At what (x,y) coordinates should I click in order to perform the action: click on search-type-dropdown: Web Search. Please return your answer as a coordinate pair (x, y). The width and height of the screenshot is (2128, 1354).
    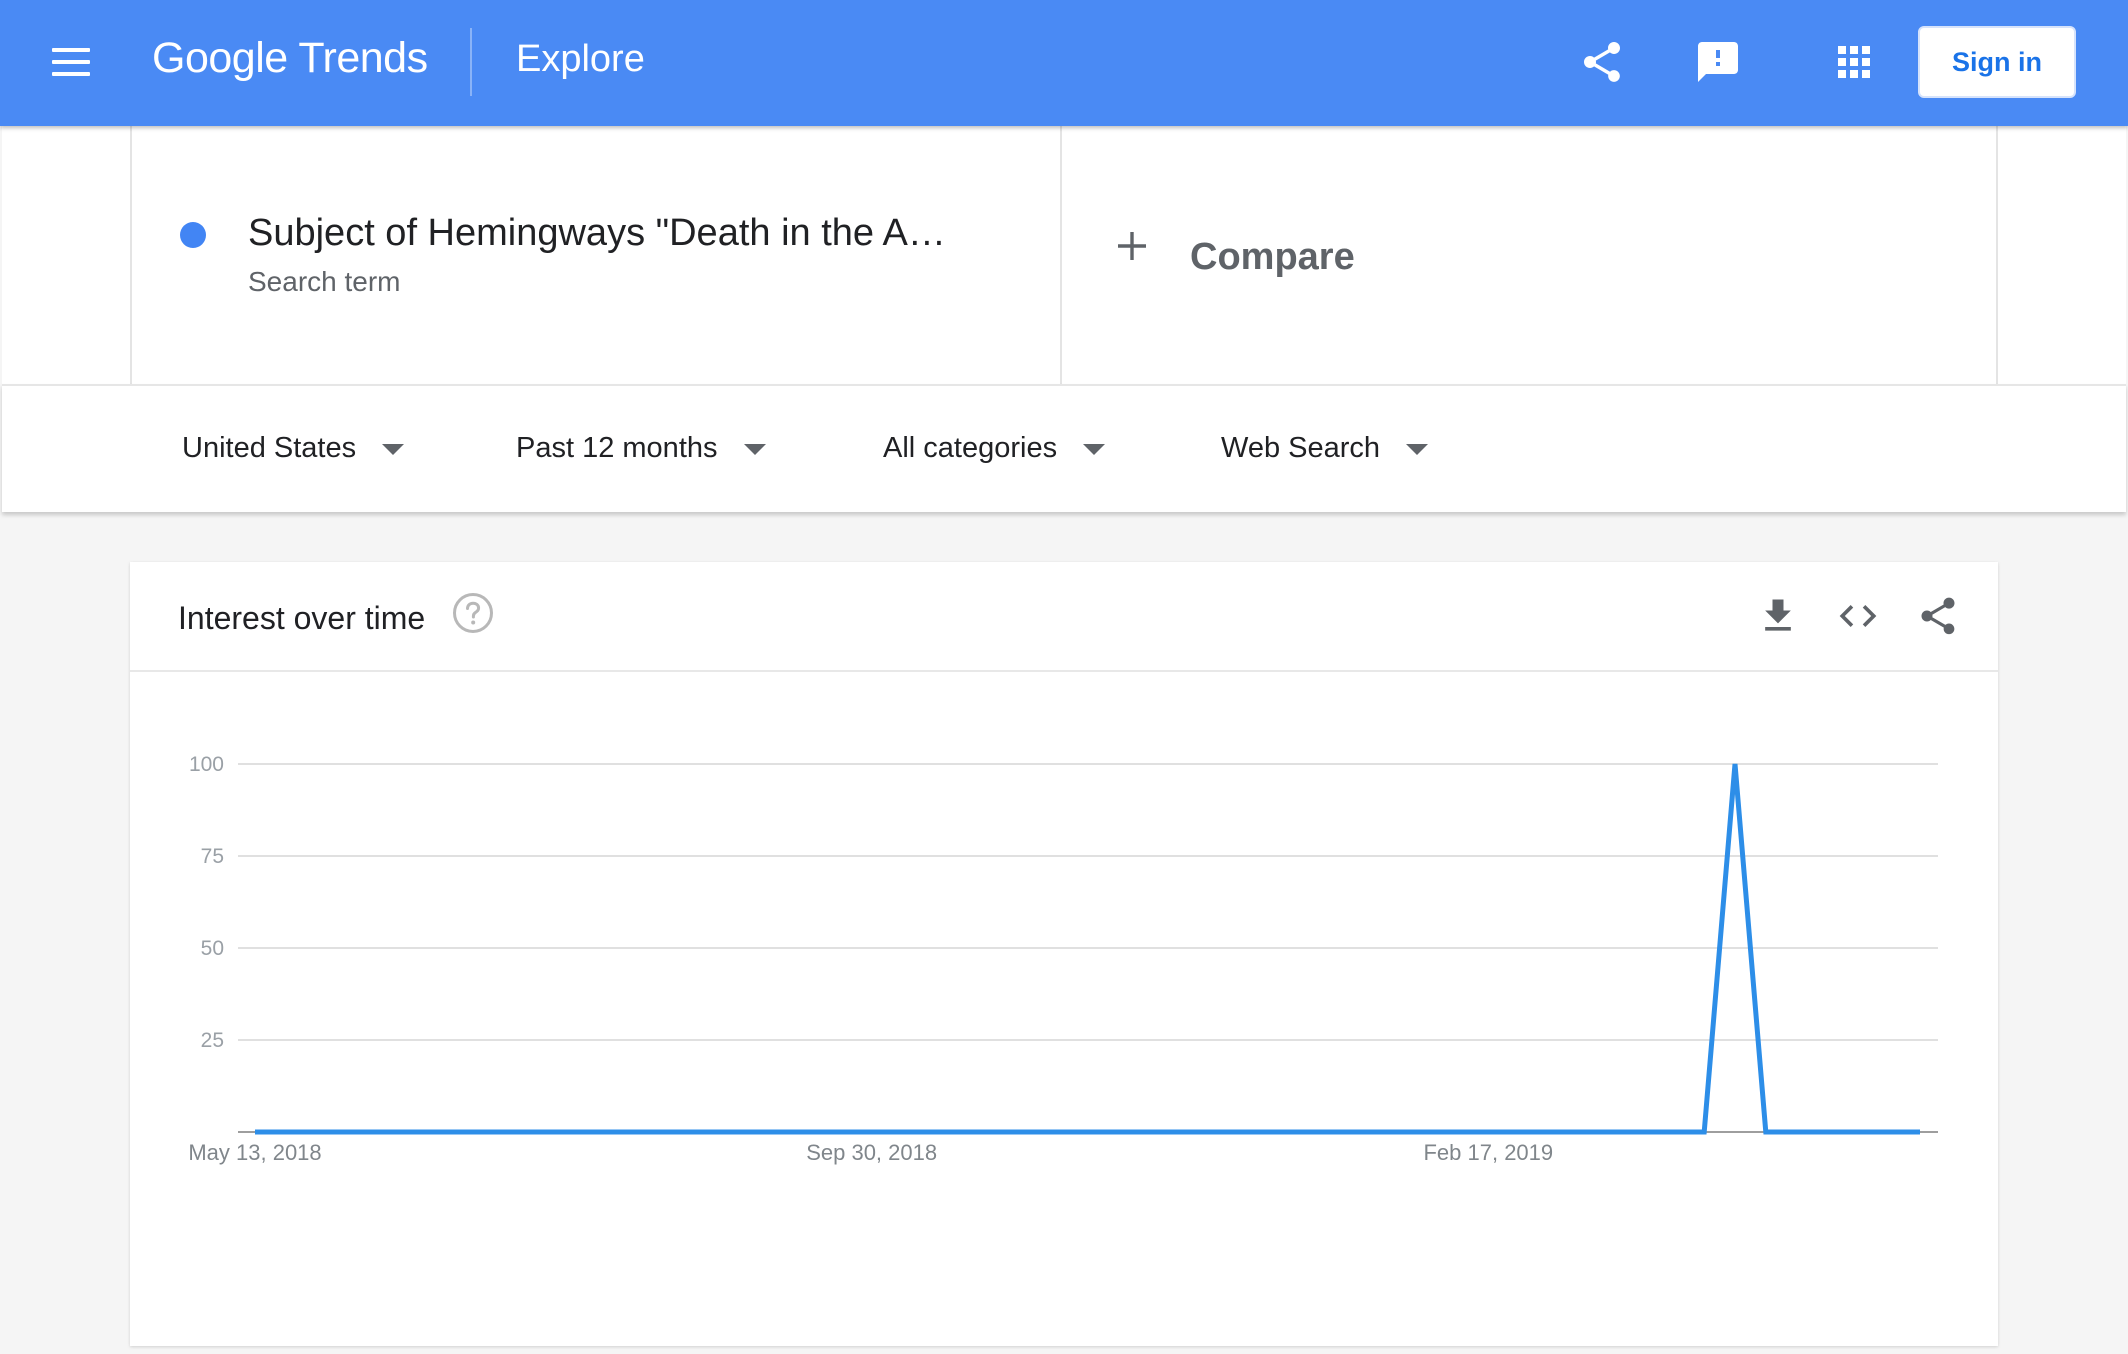
    Looking at the image, I should click on (1325, 448).